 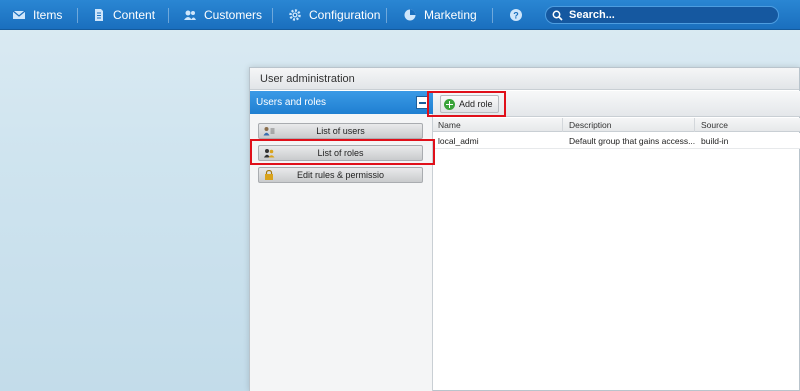 I want to click on edit-rules-label: Edit rules & permissio, so click(x=340, y=175).